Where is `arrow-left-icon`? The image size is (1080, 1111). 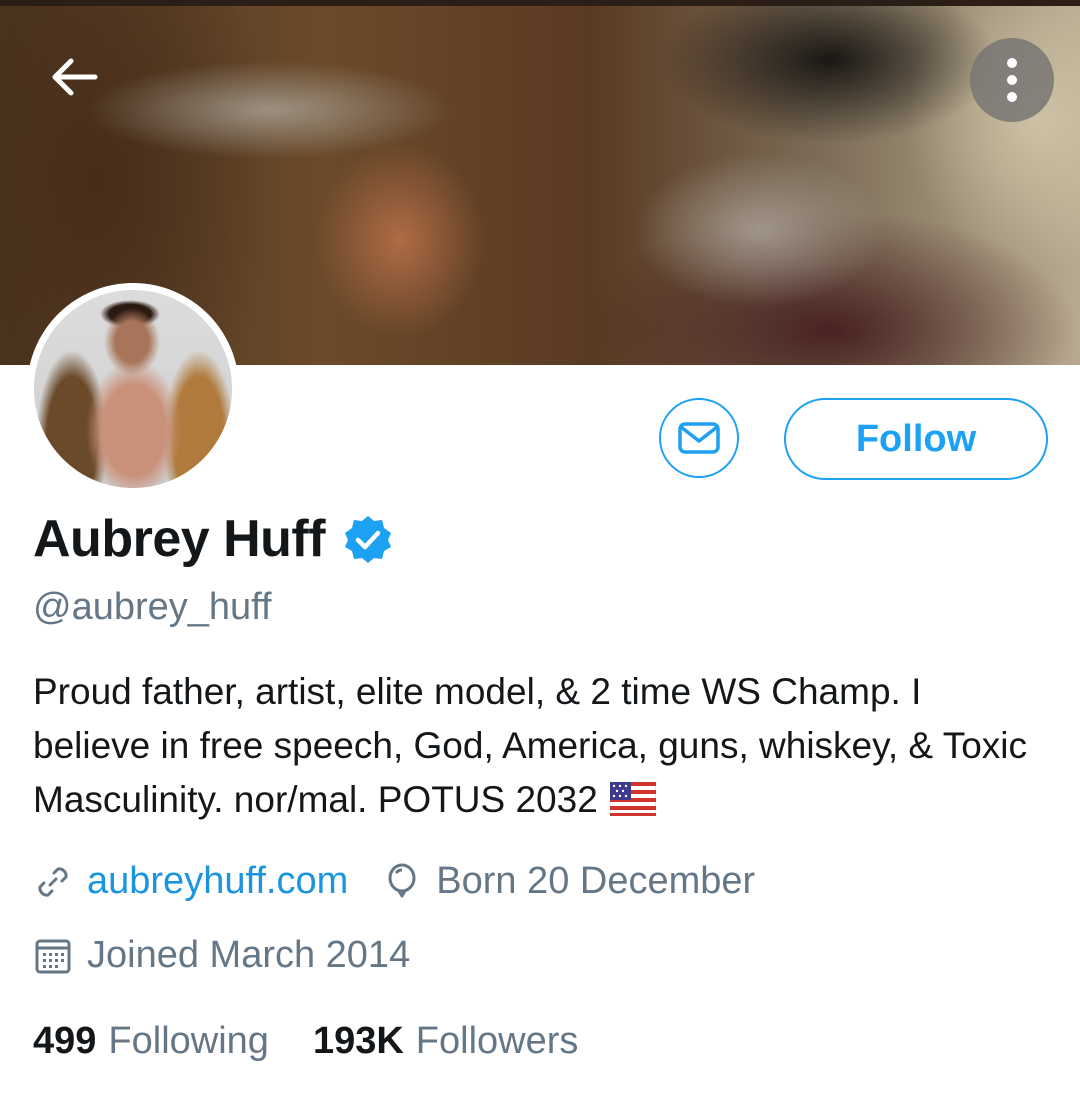
arrow-left-icon is located at coordinates (75, 77).